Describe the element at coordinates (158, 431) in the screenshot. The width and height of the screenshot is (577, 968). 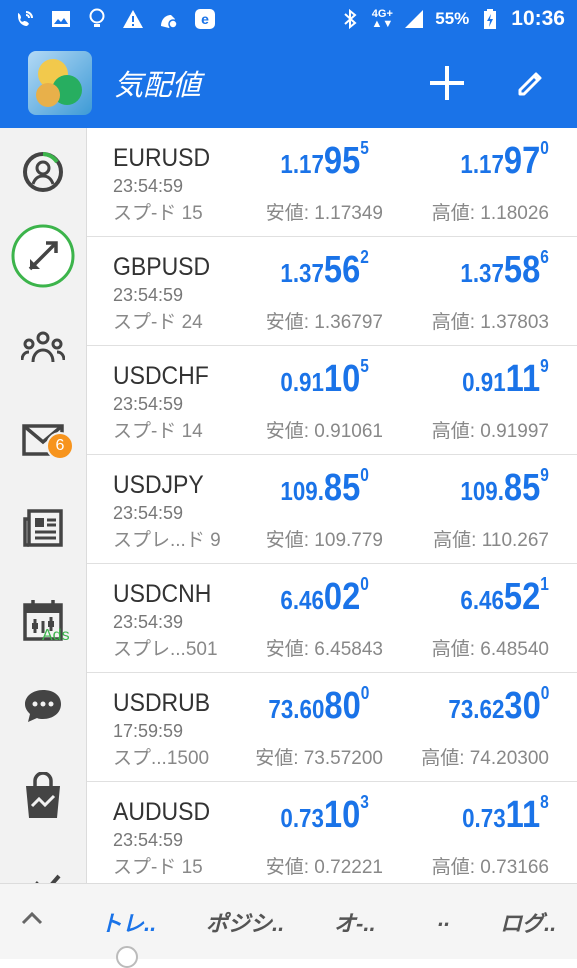
I see `spread-label: スプ-ド 14` at that location.